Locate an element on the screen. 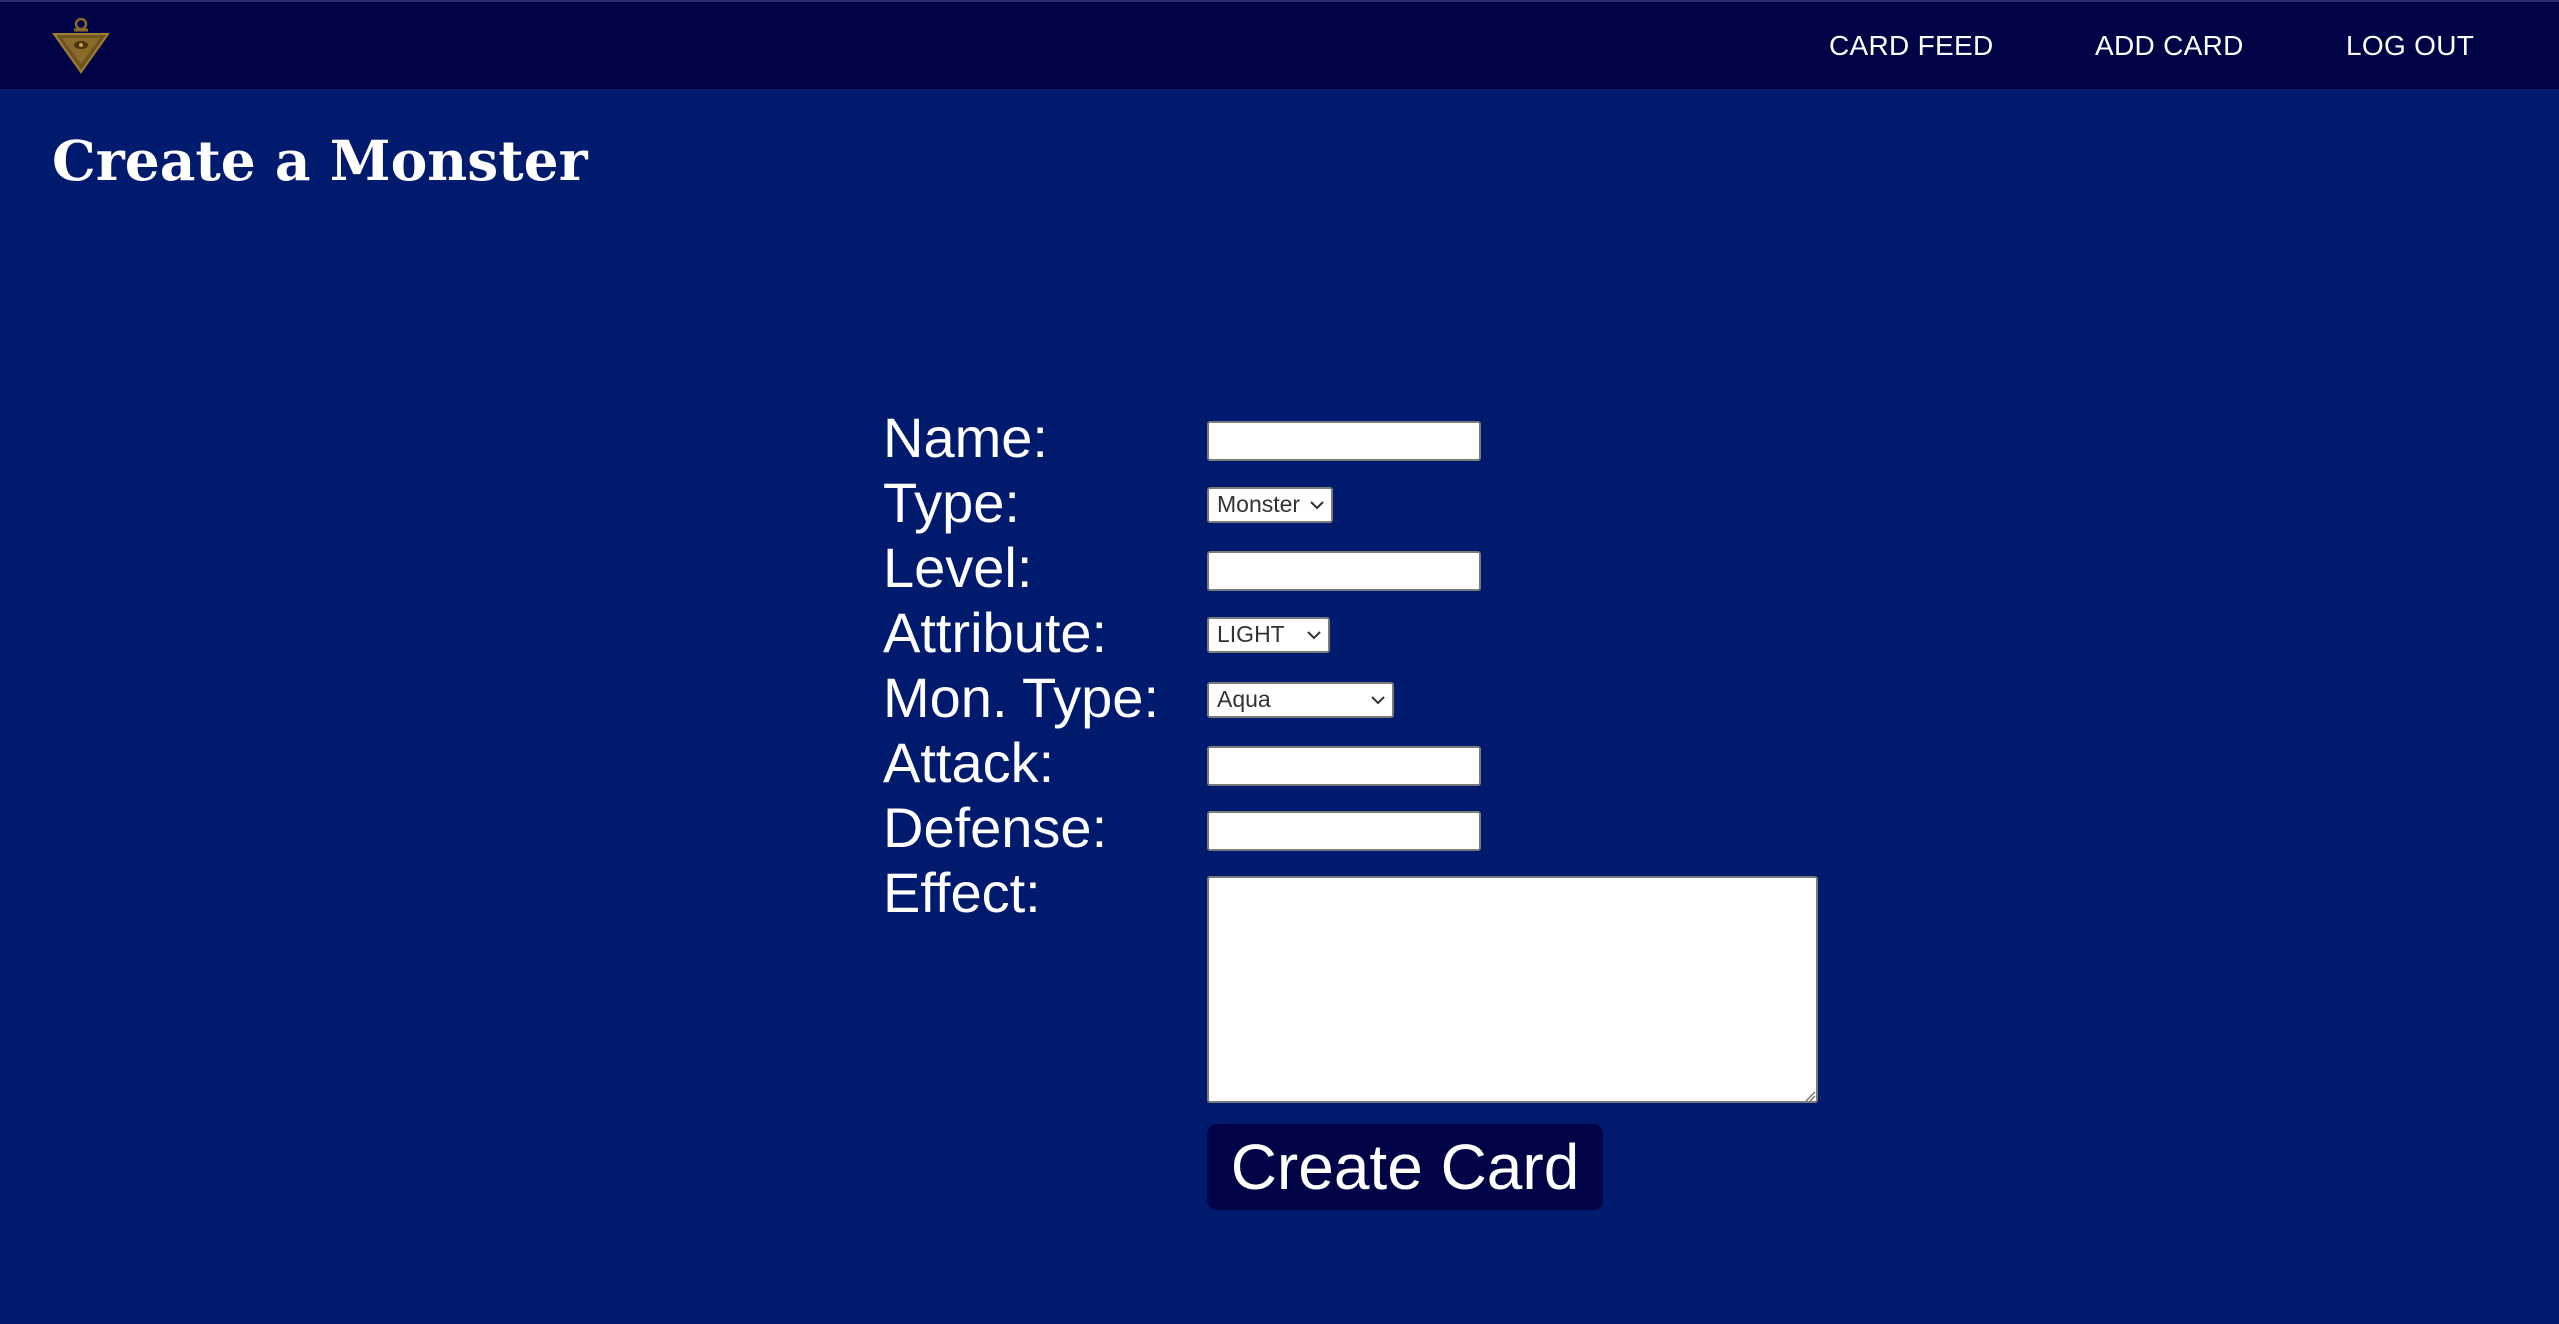  type-select: Monster is located at coordinates (1270, 505).